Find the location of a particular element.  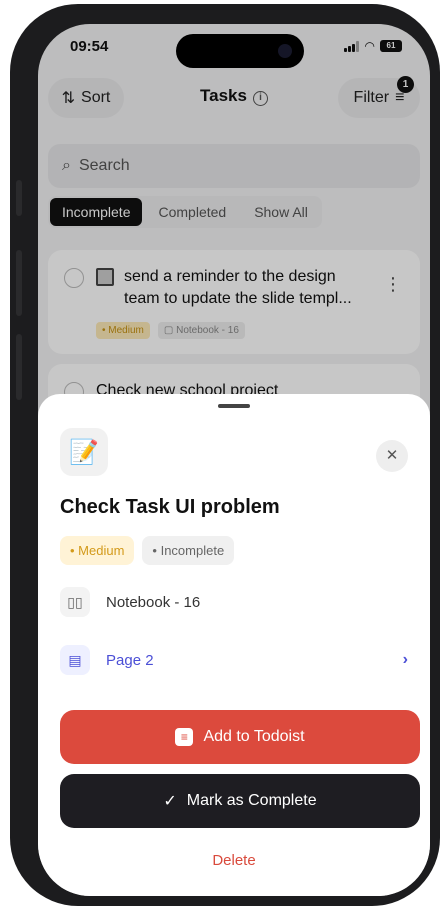

mark-complete-button: ✓ Mark as Complete is located at coordinates (240, 801).